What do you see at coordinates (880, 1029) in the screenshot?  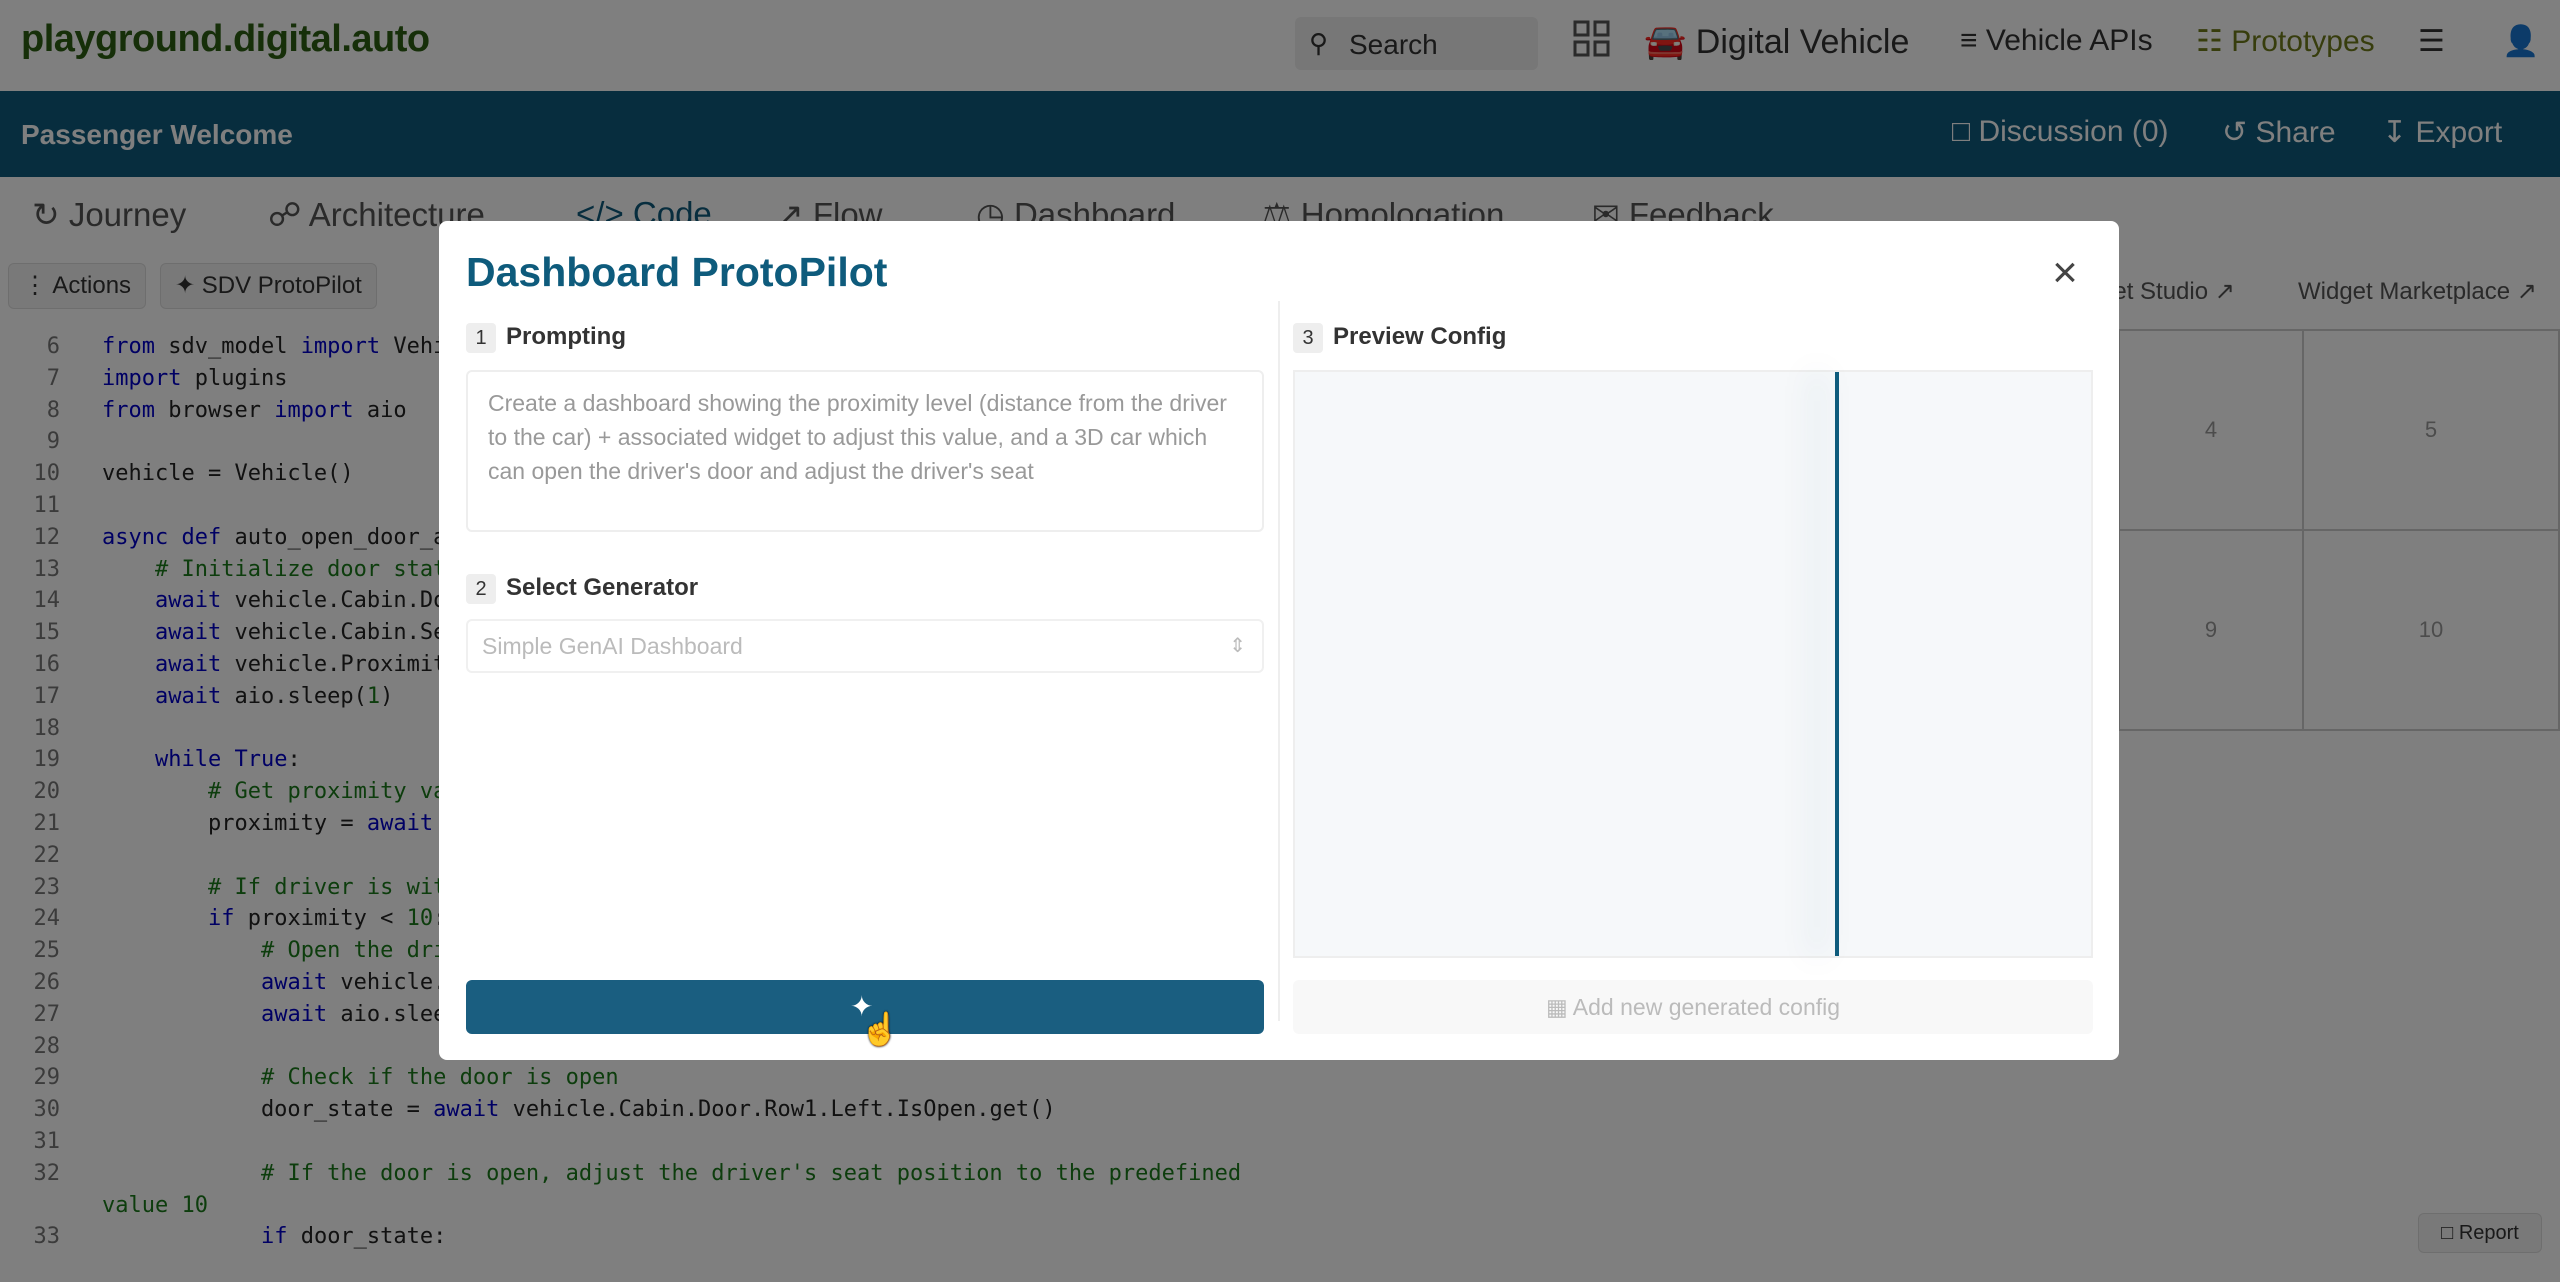 I see `pointer-cursor-icon: ☝` at bounding box center [880, 1029].